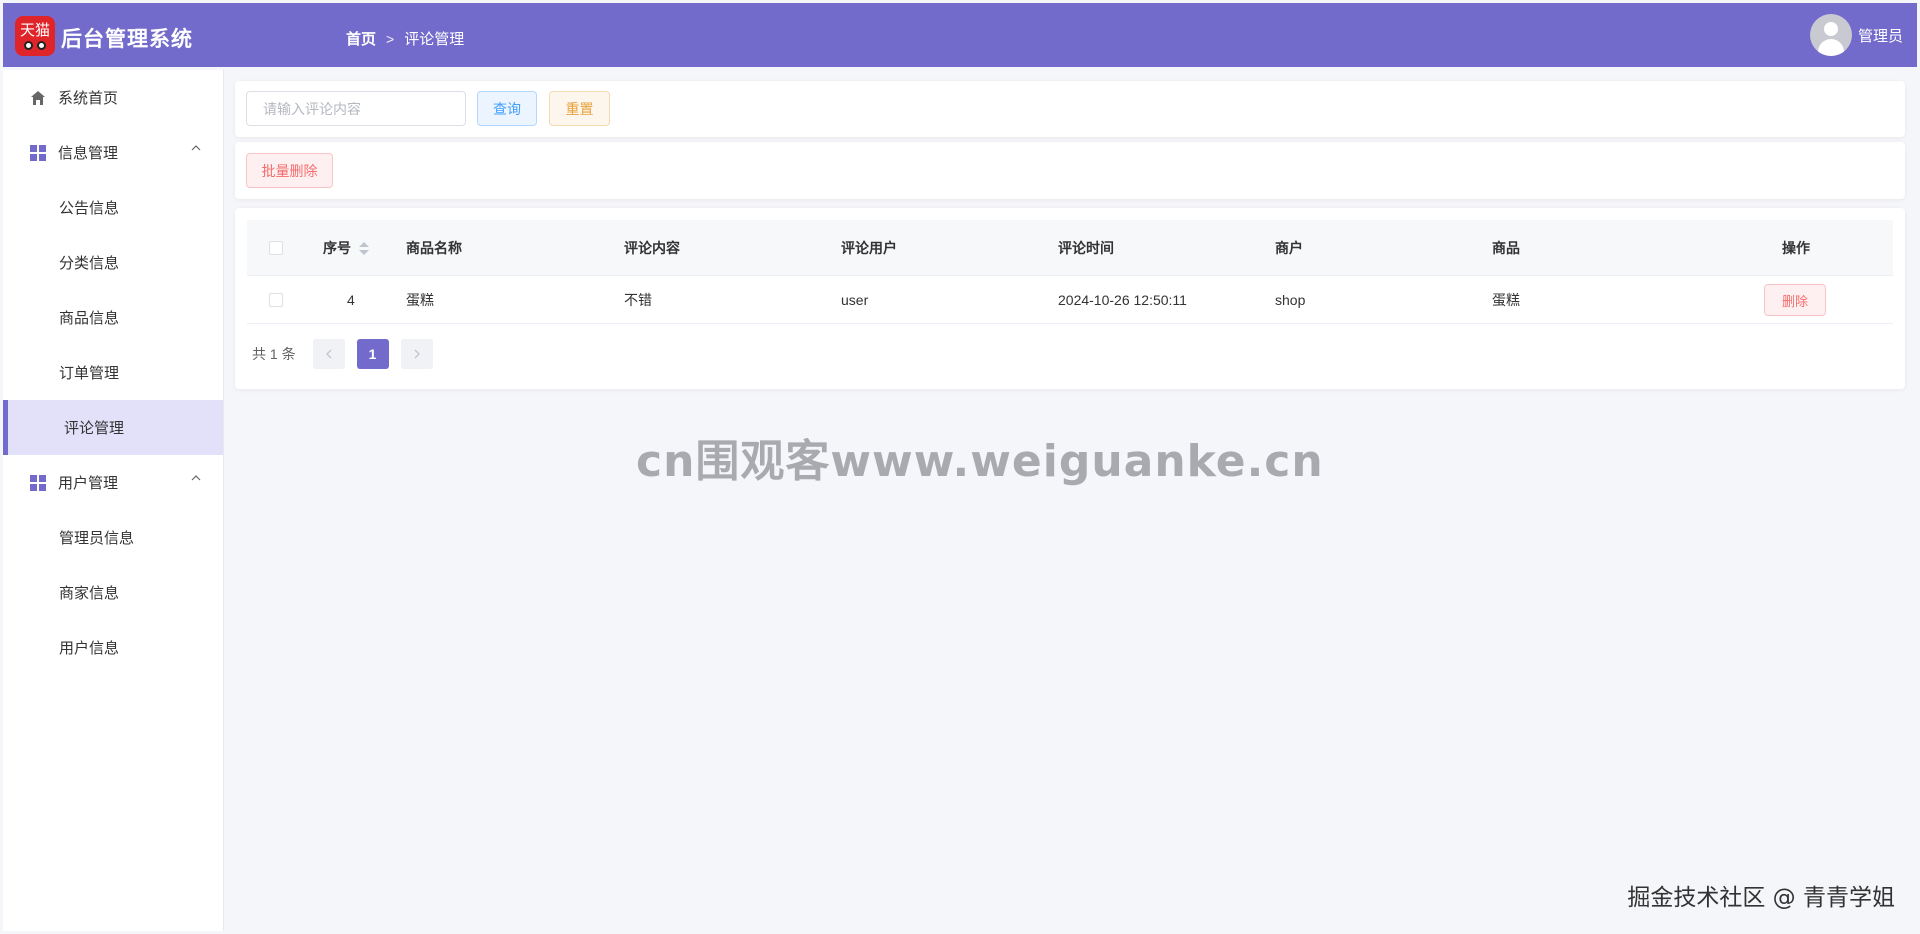  What do you see at coordinates (579, 108) in the screenshot?
I see `reset-button: 重置` at bounding box center [579, 108].